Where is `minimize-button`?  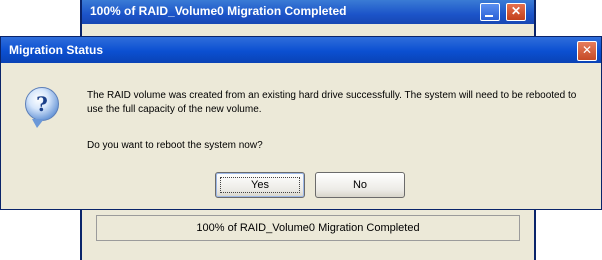 minimize-button is located at coordinates (490, 12).